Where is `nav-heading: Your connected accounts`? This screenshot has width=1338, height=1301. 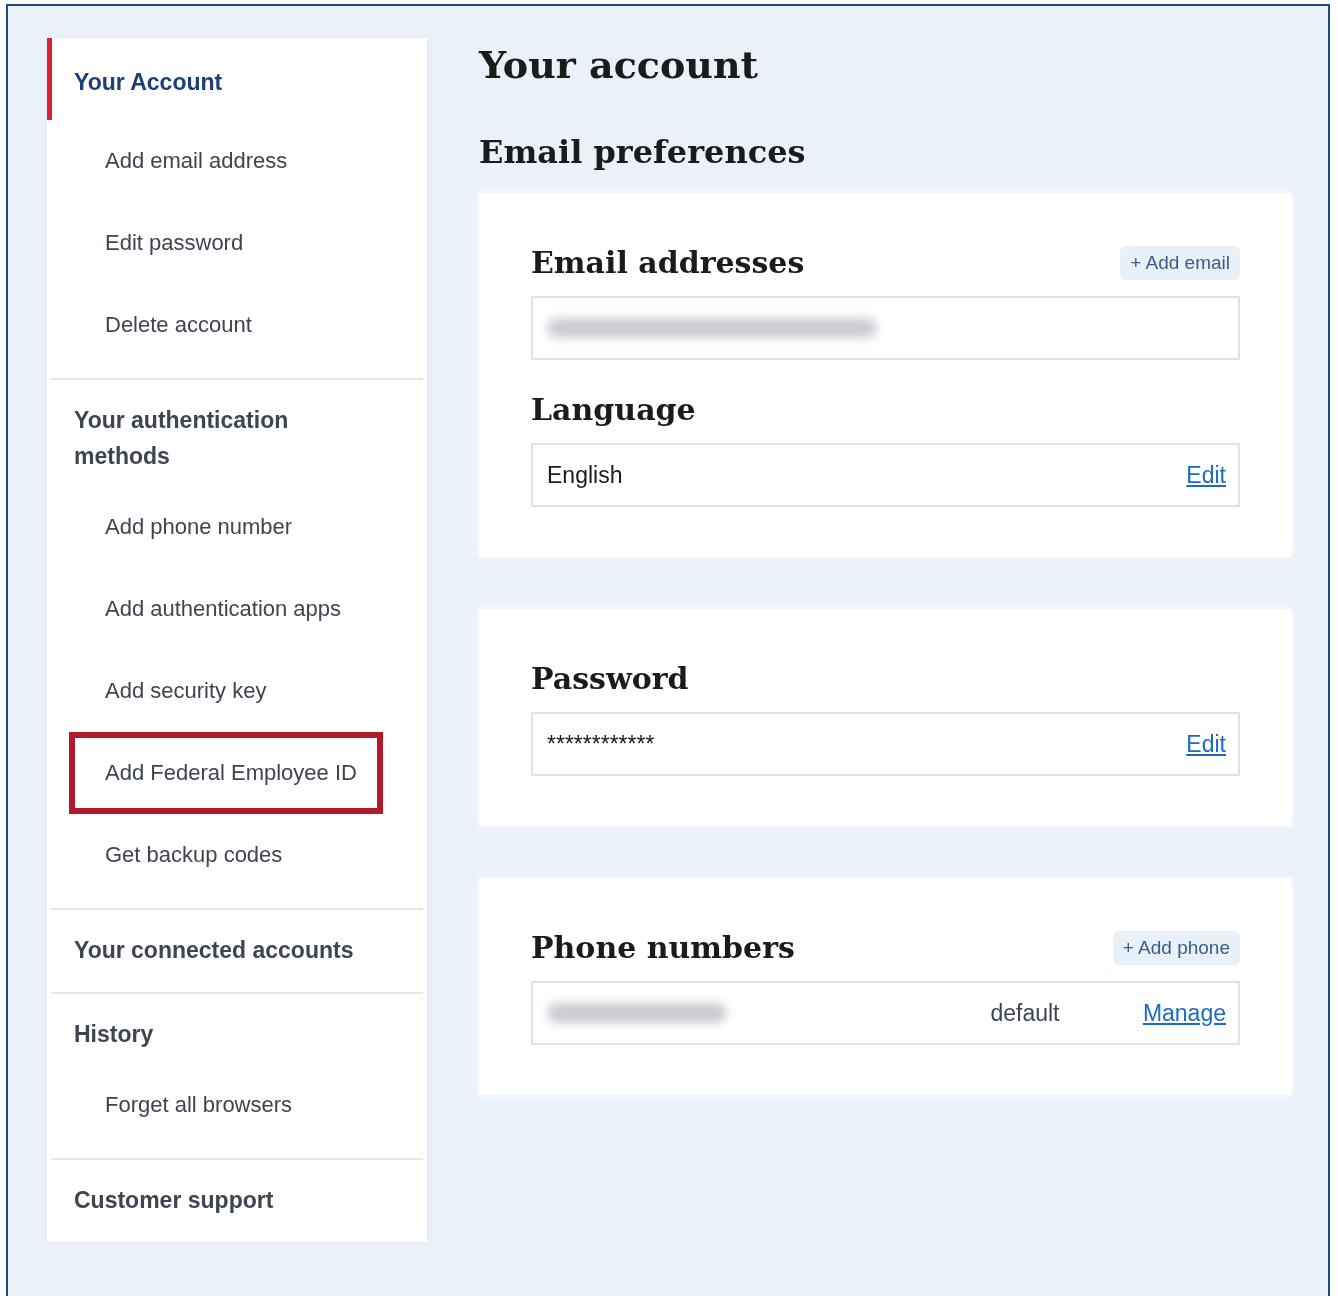
nav-heading: Your connected accounts is located at coordinates (220, 945).